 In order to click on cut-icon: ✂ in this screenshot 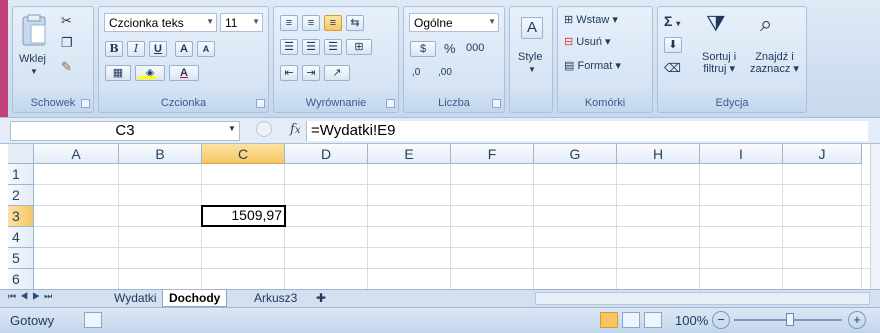, I will do `click(66, 21)`.